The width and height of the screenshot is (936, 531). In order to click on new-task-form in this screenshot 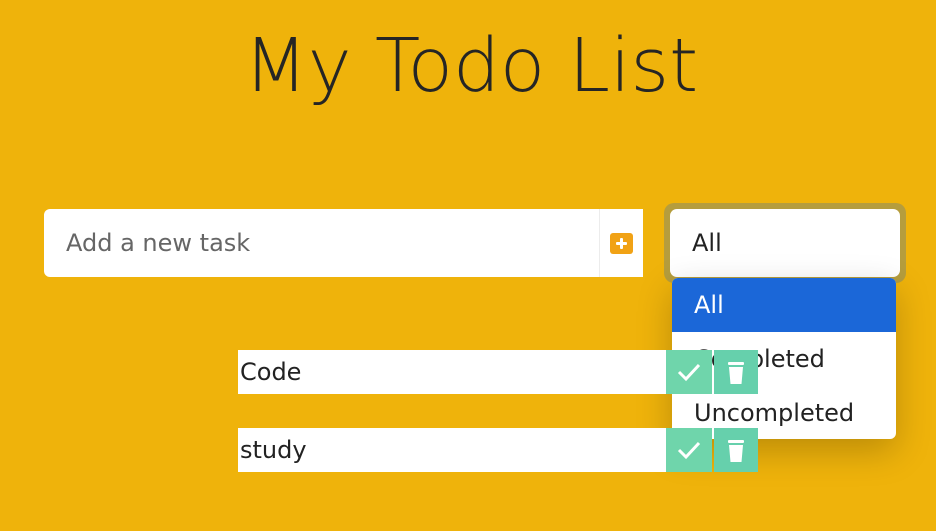, I will do `click(343, 243)`.